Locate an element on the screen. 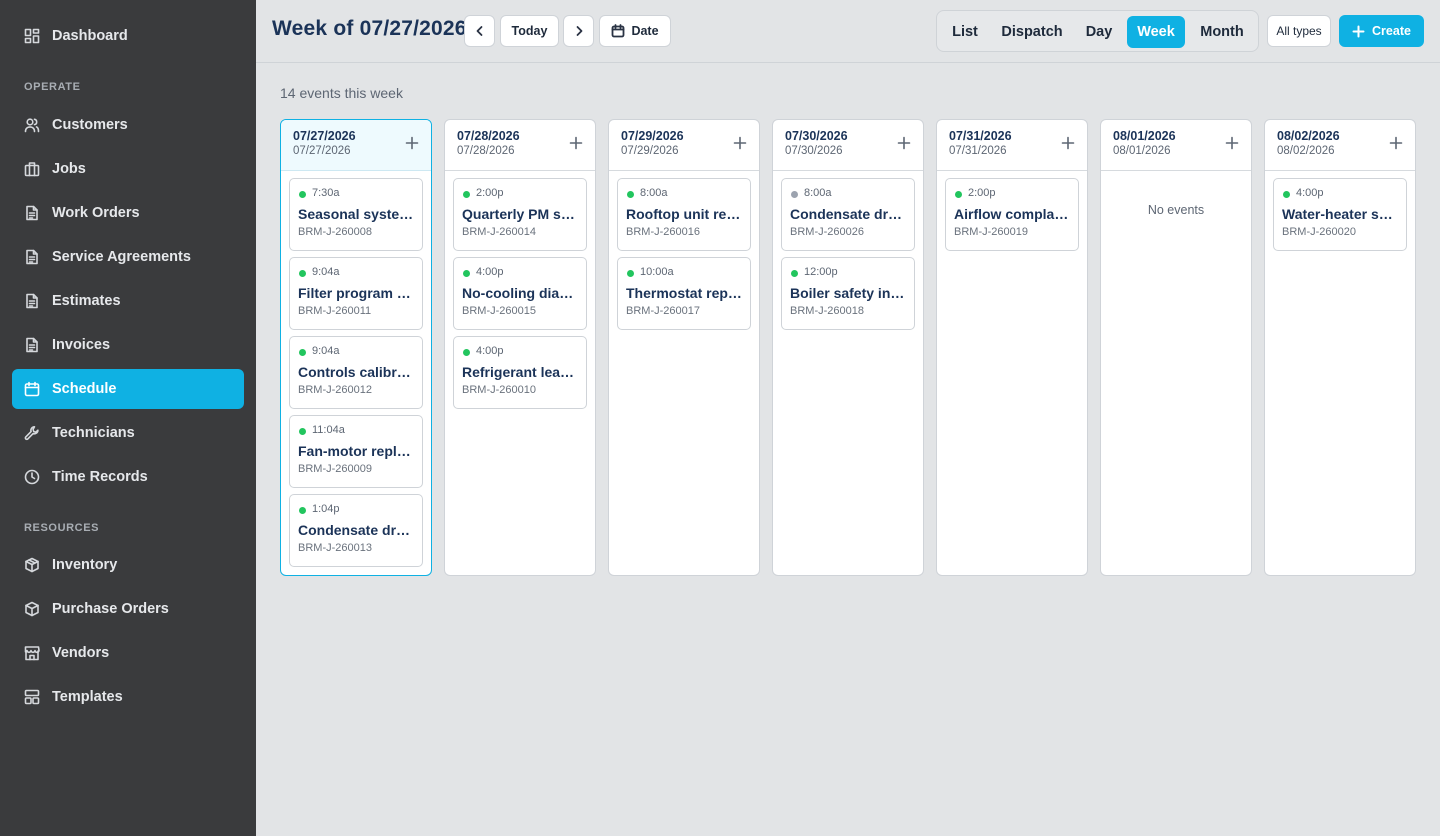 This screenshot has width=1440, height=836. no-events-text: No events is located at coordinates (1176, 210).